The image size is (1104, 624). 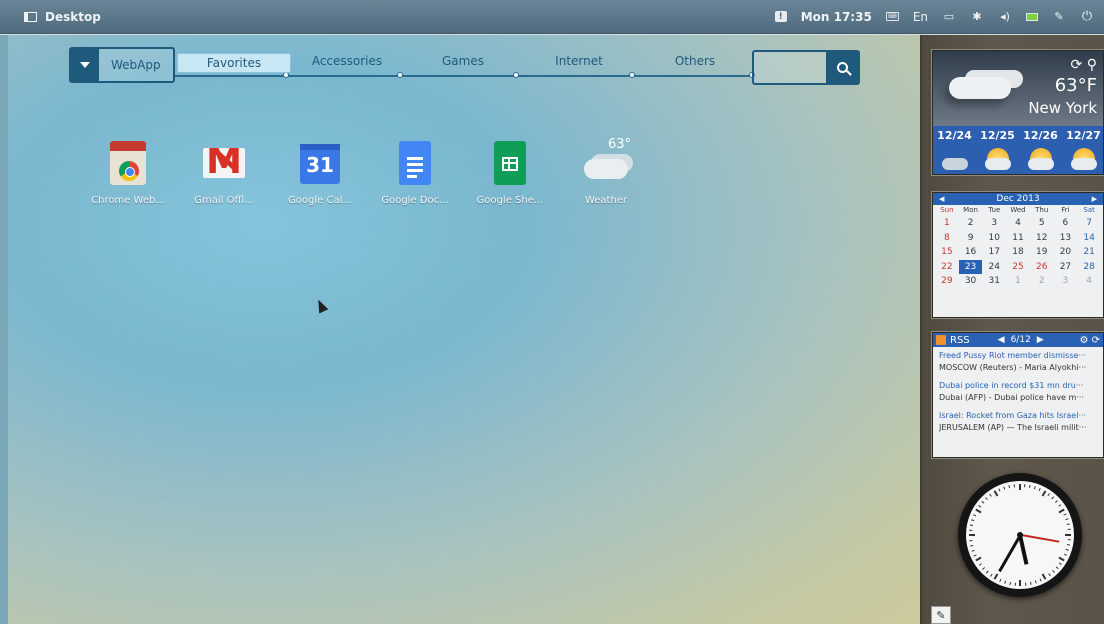 I want to click on tab-internet: Internet, so click(x=579, y=61).